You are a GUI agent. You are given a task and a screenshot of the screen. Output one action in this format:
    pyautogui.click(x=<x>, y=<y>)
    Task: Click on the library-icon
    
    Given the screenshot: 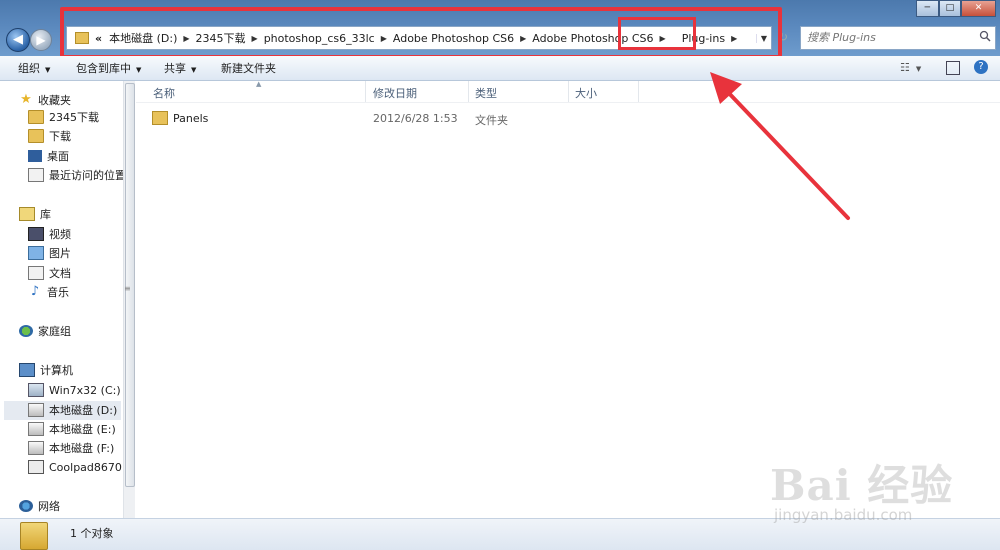 What is the action you would take?
    pyautogui.click(x=27, y=214)
    